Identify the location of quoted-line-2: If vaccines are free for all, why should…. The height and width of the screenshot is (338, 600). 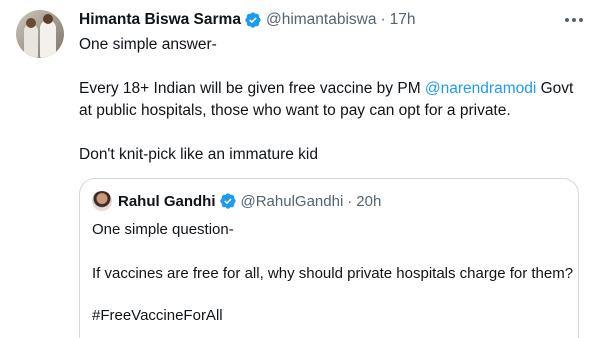
(333, 273).